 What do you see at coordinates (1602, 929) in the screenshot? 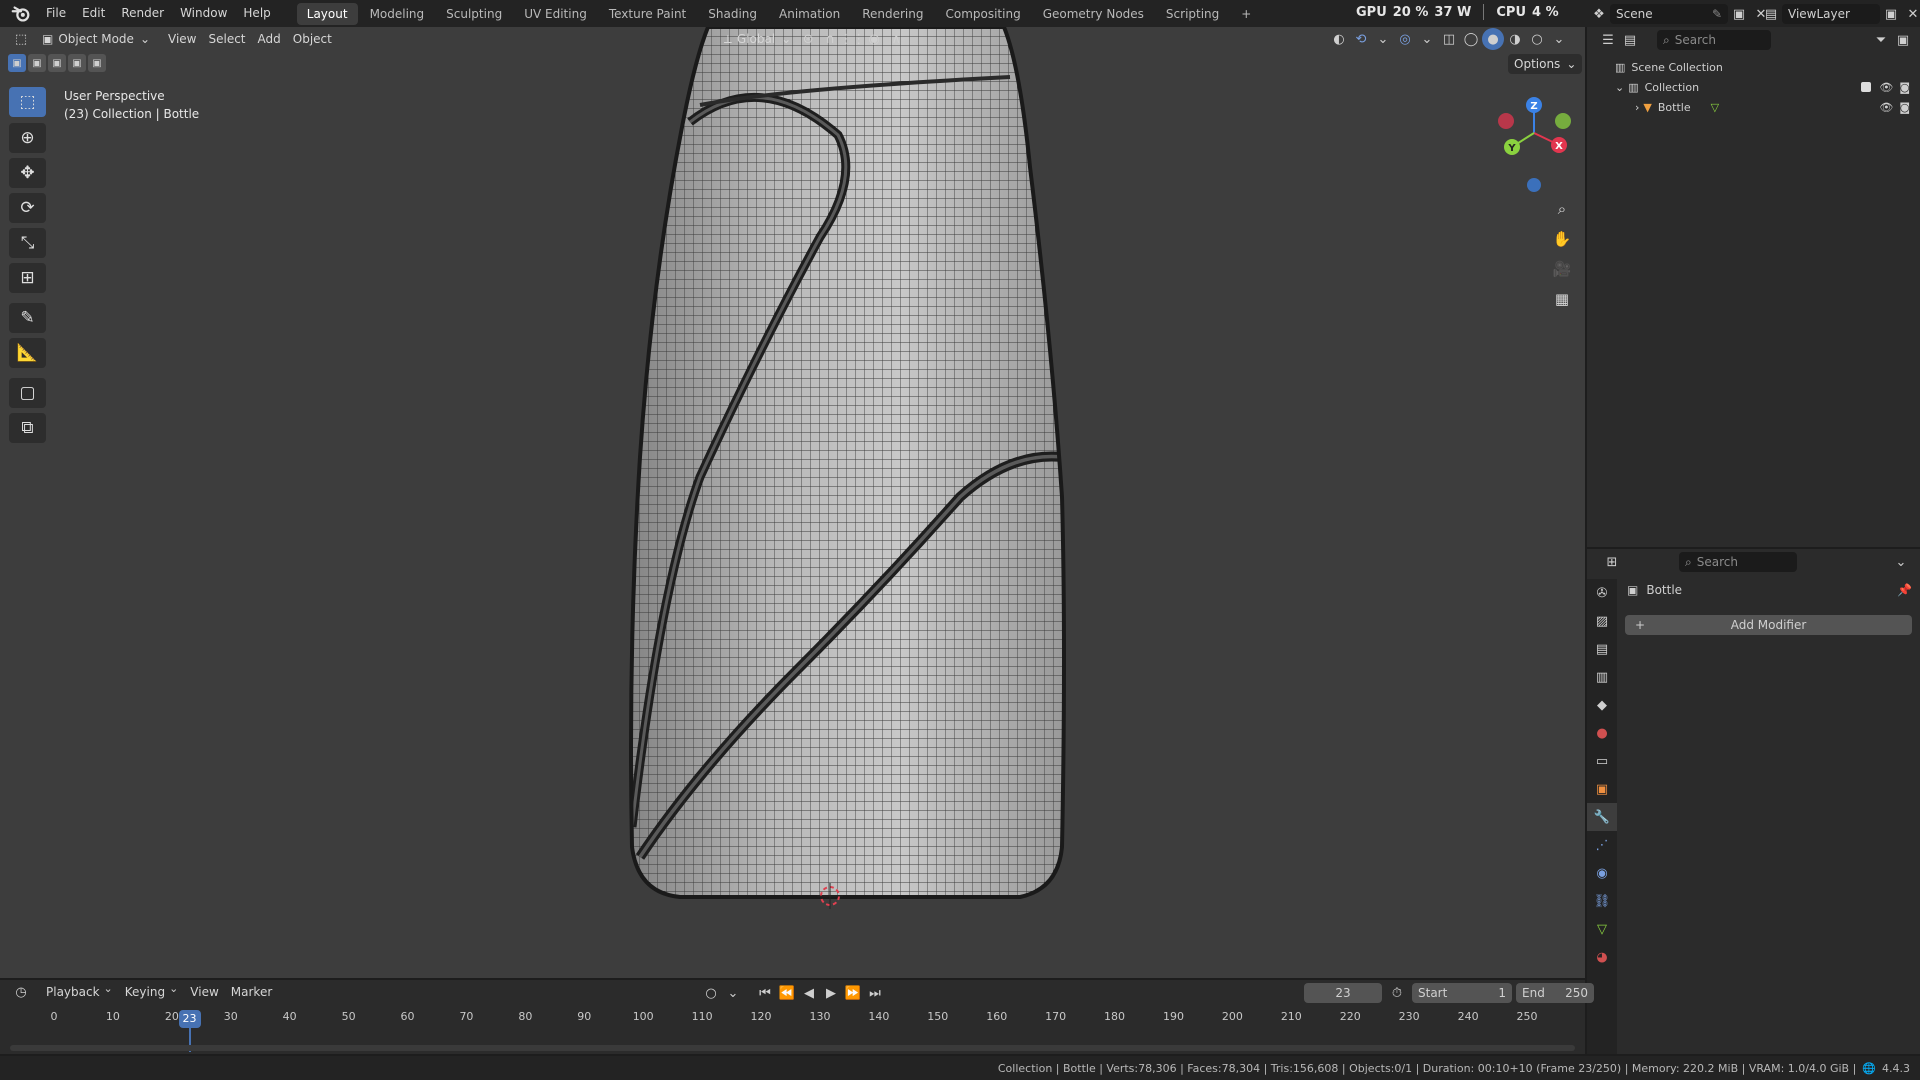
I see `data-tab-icon: ▽` at bounding box center [1602, 929].